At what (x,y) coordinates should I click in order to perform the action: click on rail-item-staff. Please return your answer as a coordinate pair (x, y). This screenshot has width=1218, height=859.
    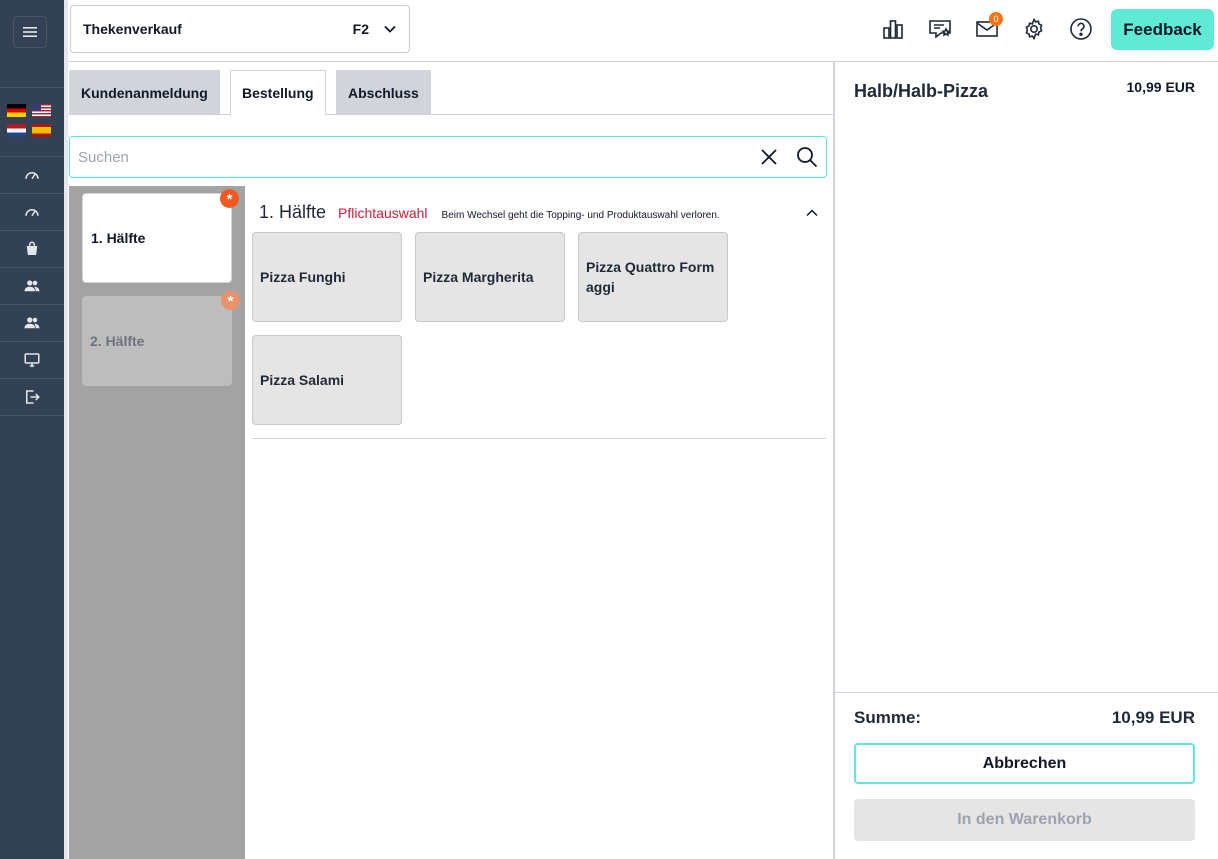
    Looking at the image, I should click on (32, 323).